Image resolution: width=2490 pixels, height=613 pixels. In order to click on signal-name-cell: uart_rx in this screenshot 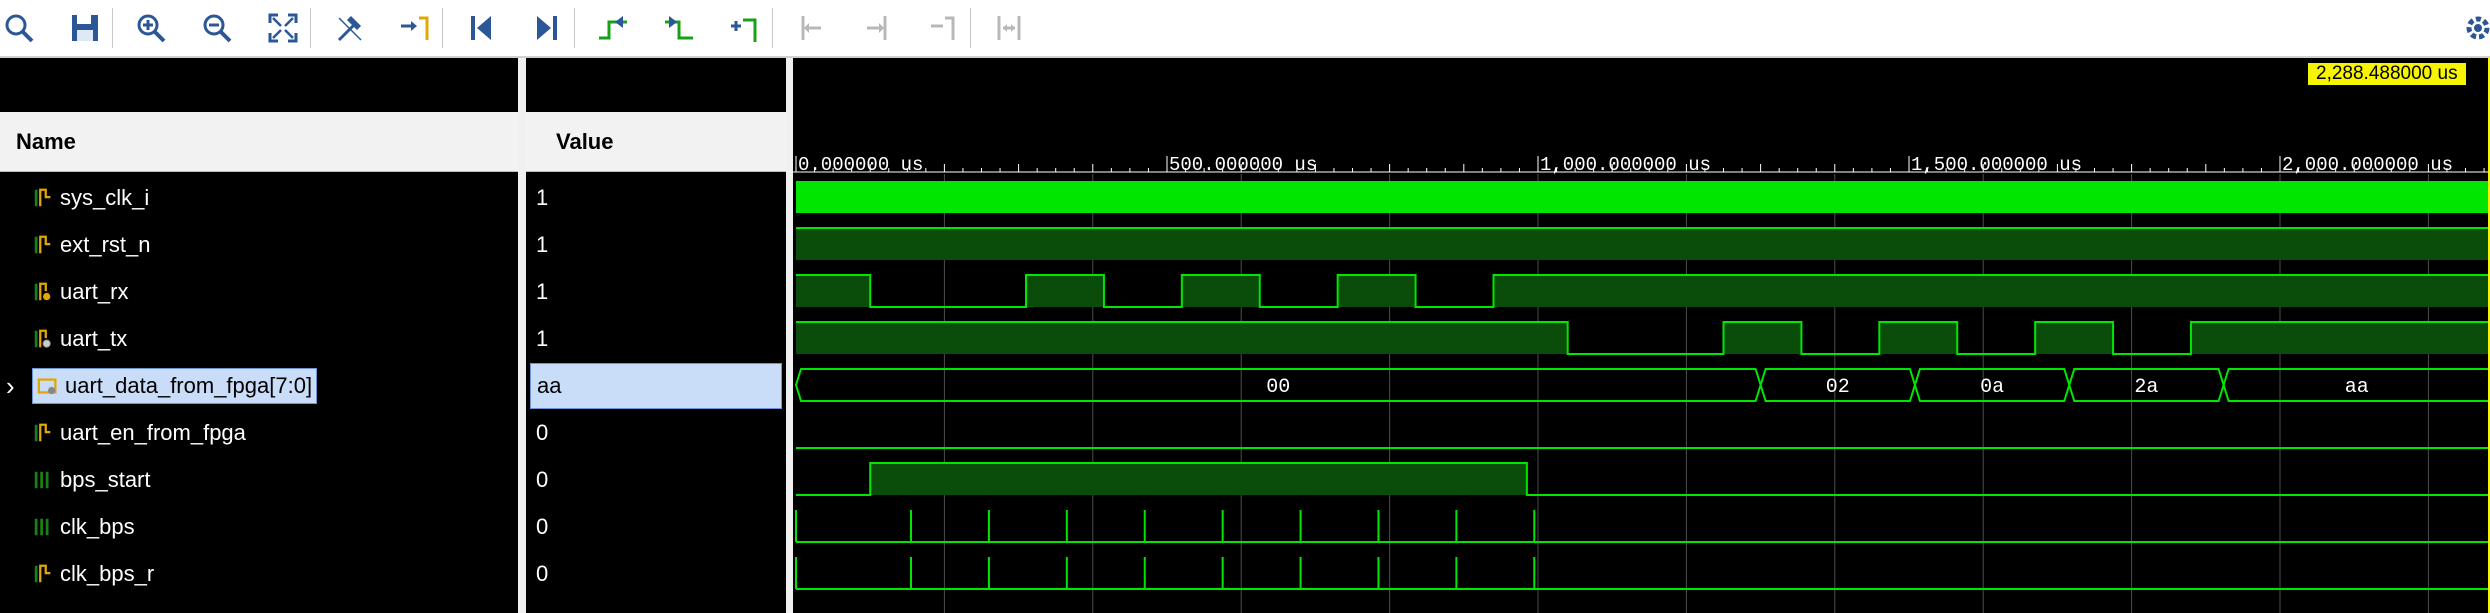, I will do `click(80, 292)`.